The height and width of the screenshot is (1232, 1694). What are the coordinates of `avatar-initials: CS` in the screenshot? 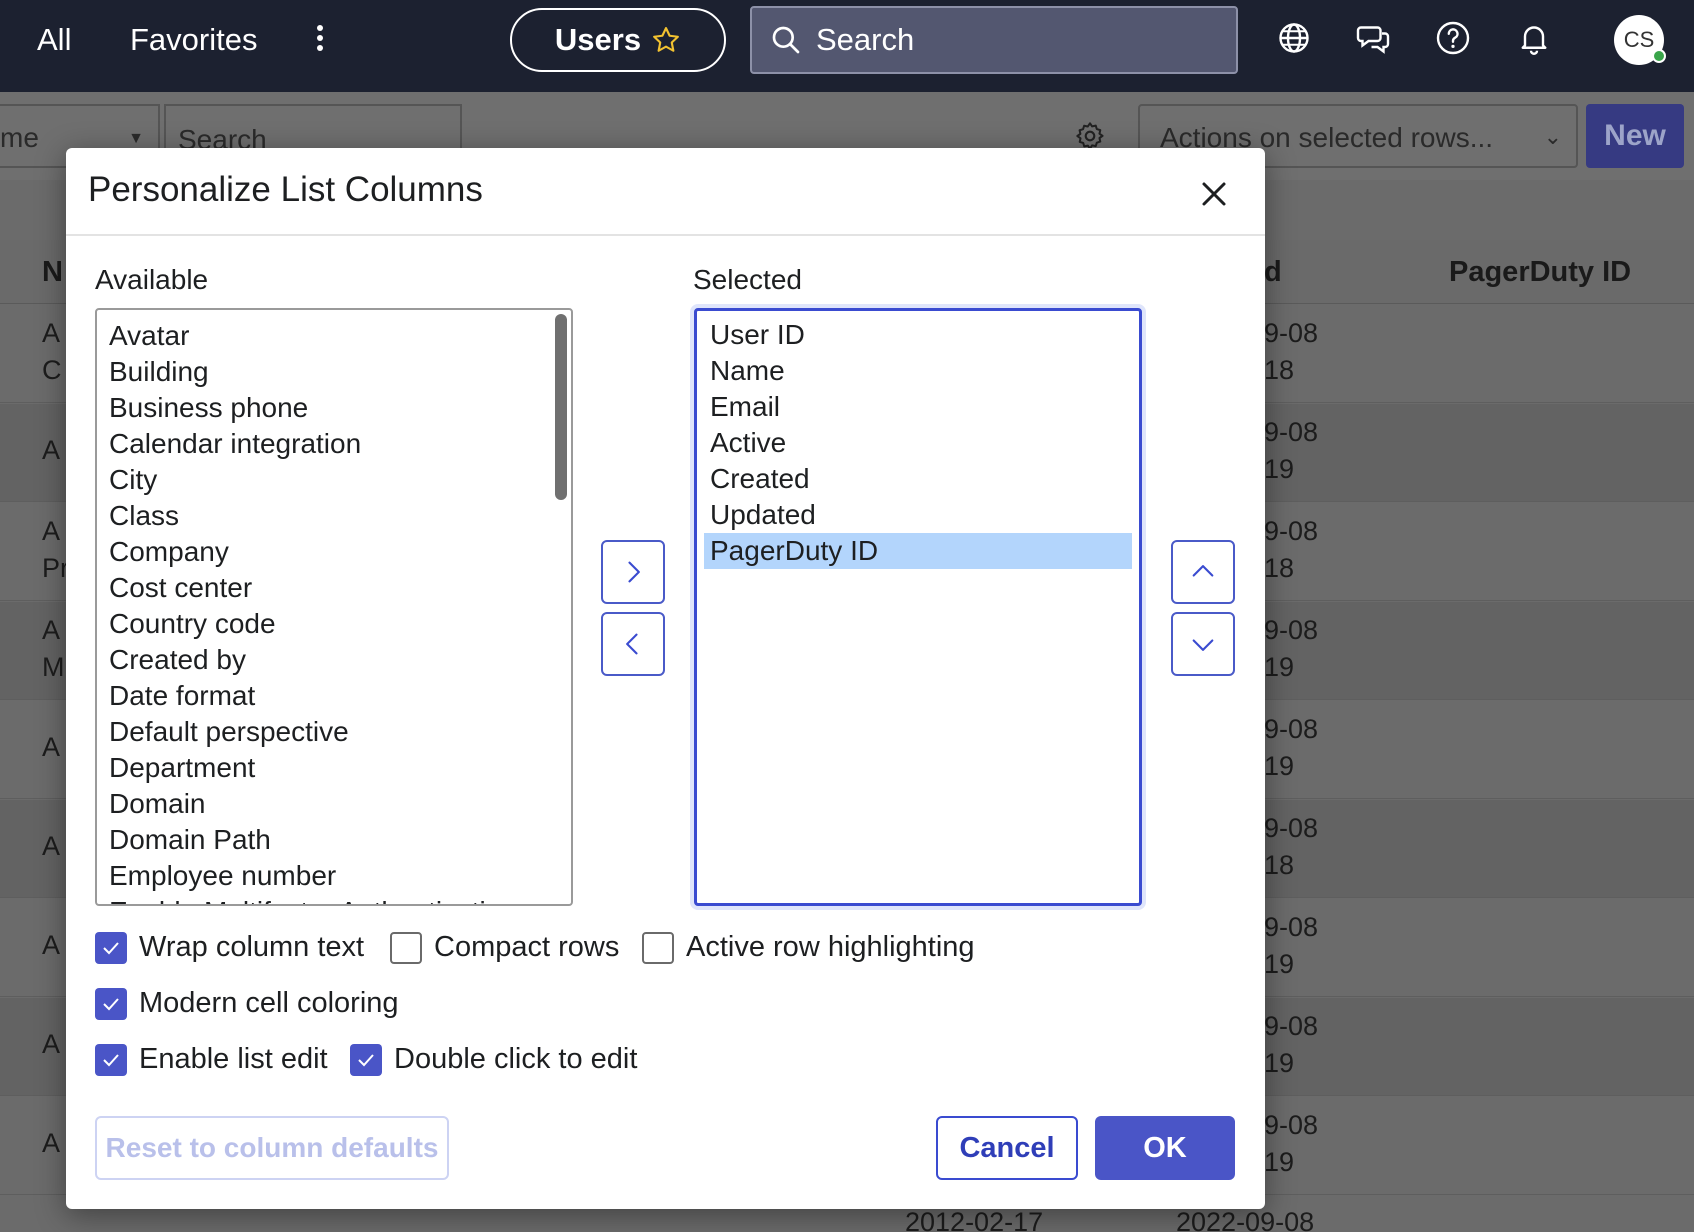 It's located at (1639, 39).